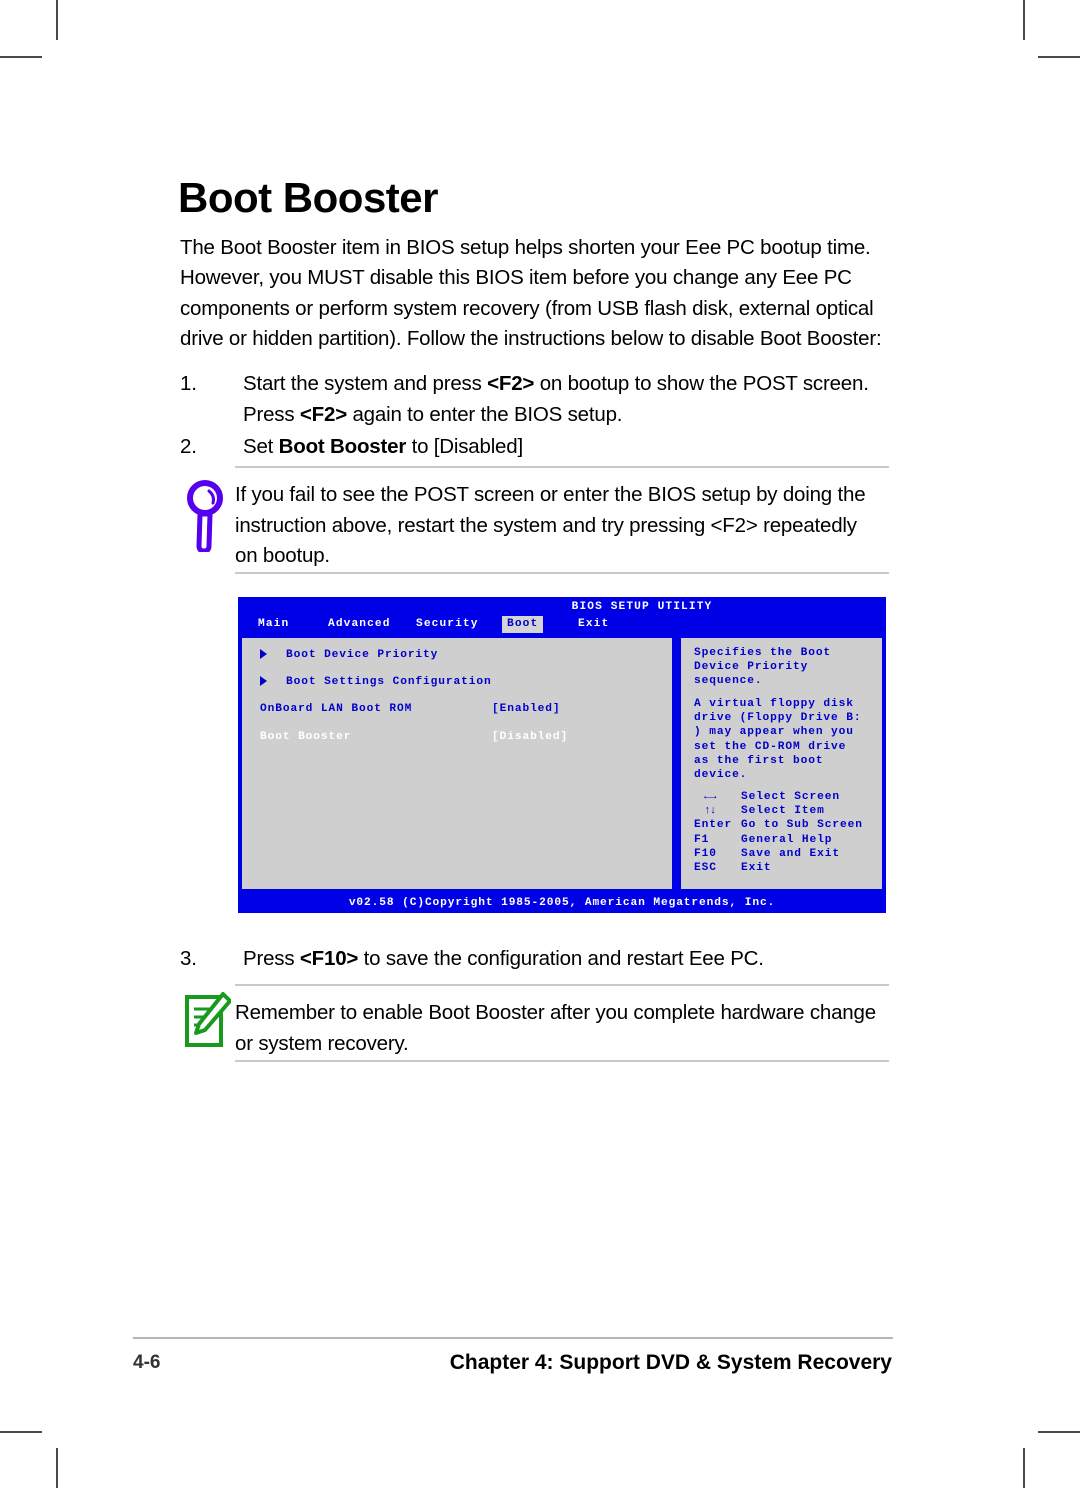 This screenshot has height=1488, width=1080. Describe the element at coordinates (642, 607) in the screenshot. I see `bios-title: BIOS SETUP UTILITY` at that location.